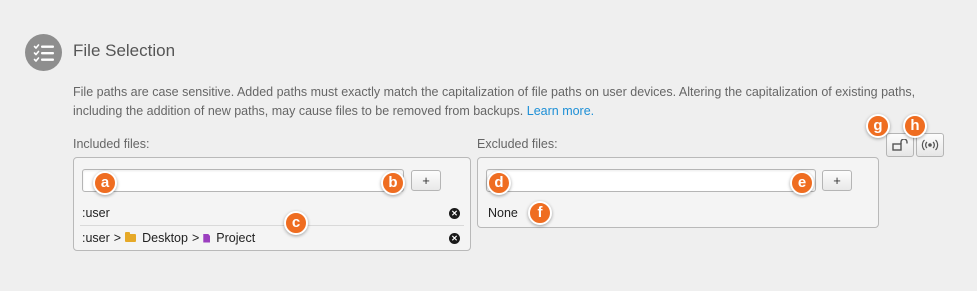 This screenshot has height=291, width=977. What do you see at coordinates (651, 180) in the screenshot?
I see `excluded-path-input` at bounding box center [651, 180].